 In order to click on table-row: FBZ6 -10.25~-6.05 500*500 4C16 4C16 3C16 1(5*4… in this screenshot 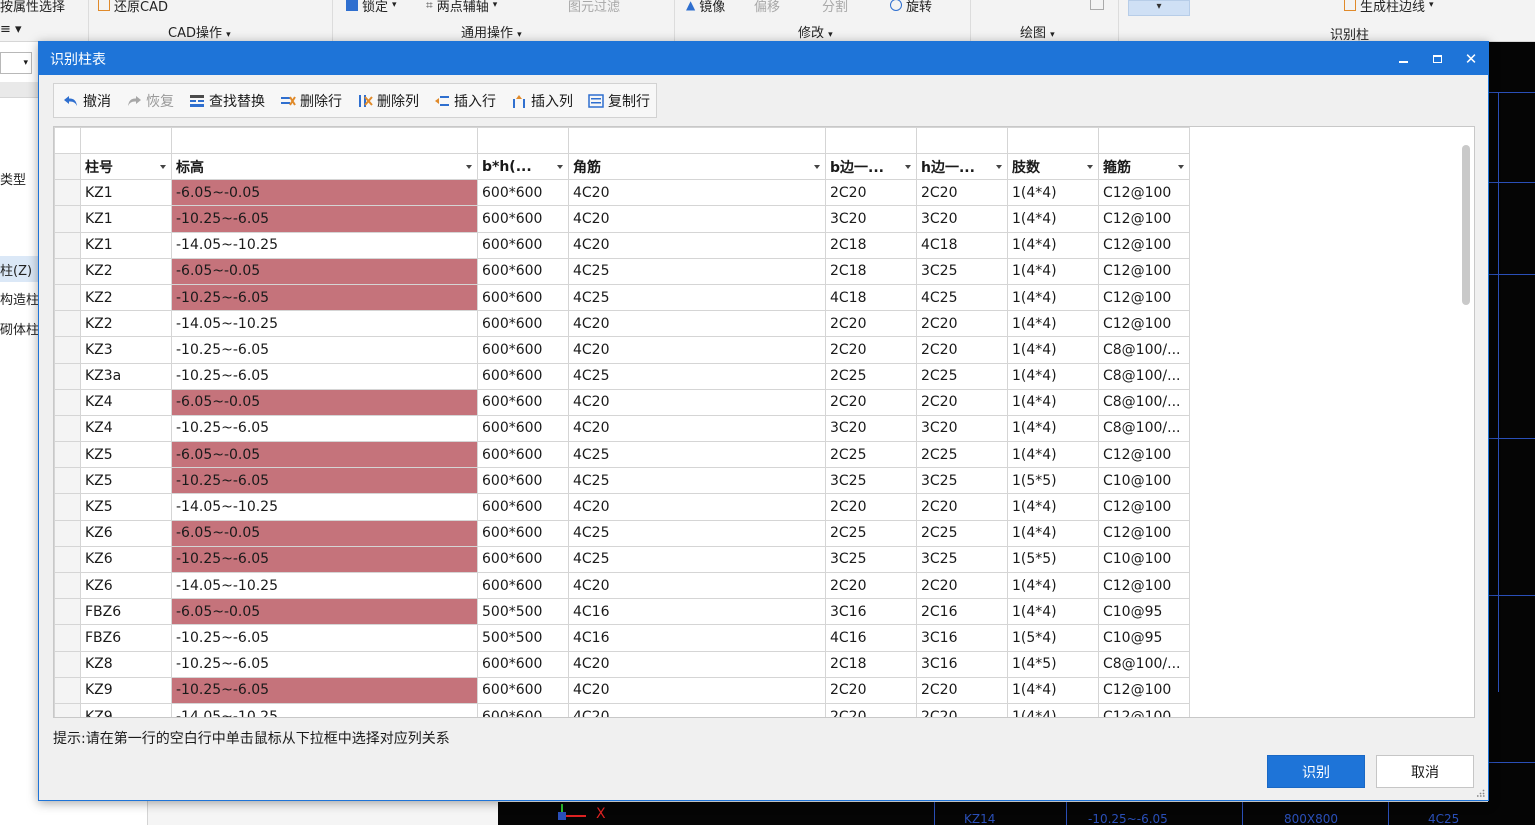, I will do `click(622, 638)`.